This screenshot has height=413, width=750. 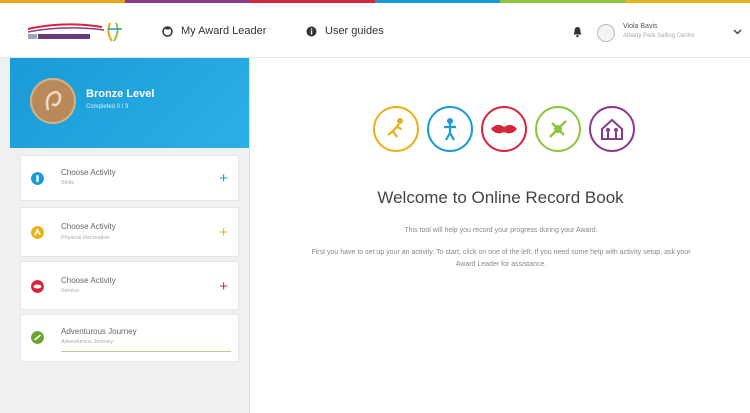 What do you see at coordinates (107, 107) in the screenshot?
I see `level-subtitle: Completed 0 / 3` at bounding box center [107, 107].